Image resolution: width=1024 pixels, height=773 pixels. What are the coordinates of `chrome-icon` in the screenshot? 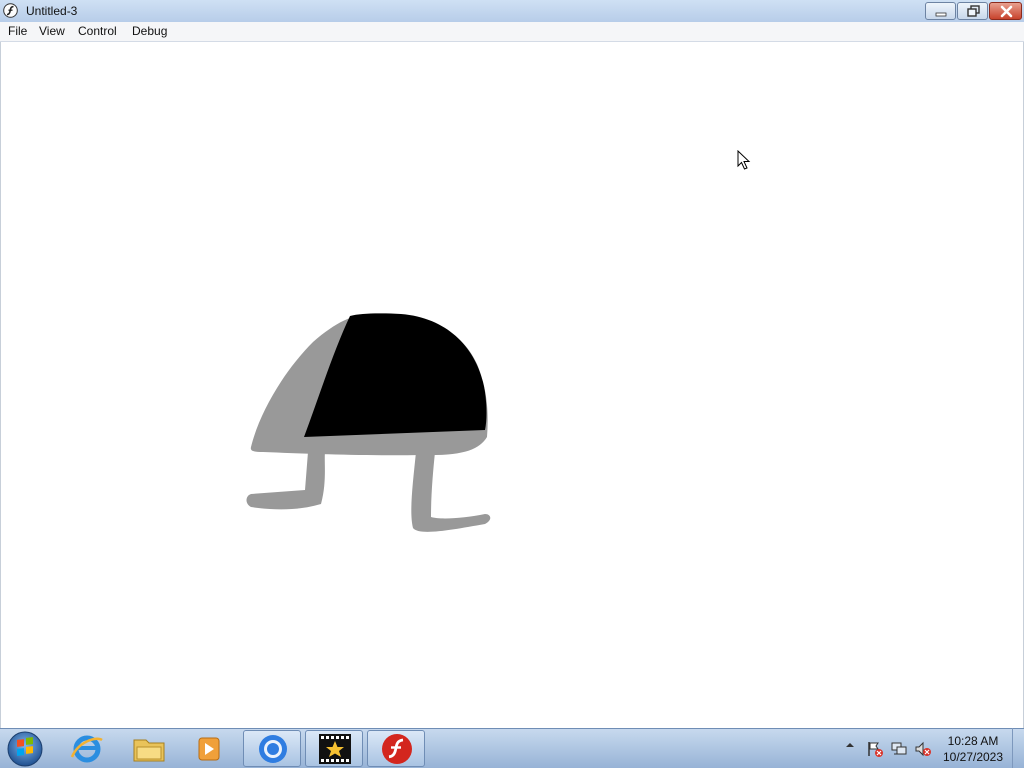 It's located at (273, 749).